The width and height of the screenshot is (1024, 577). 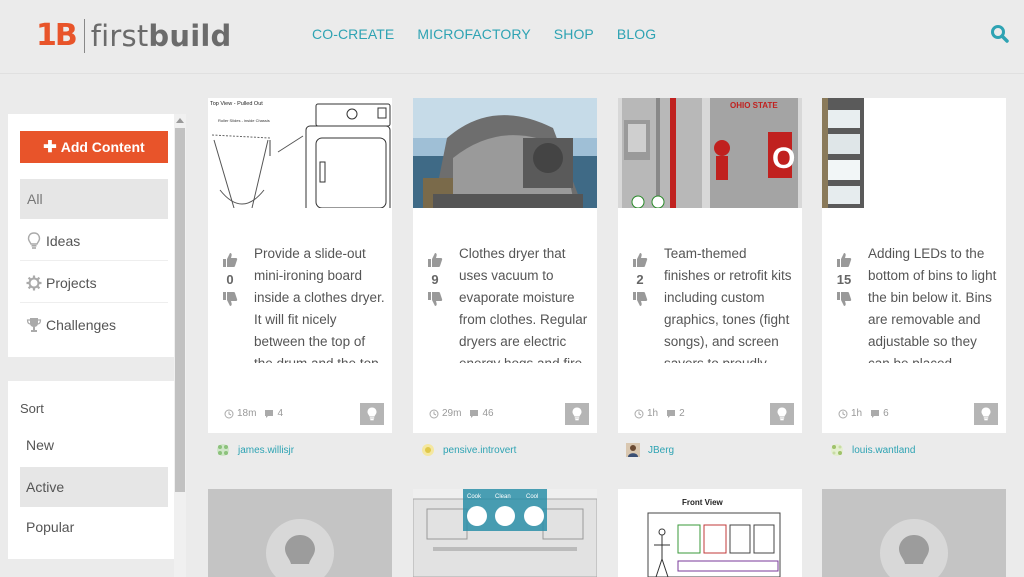 What do you see at coordinates (34, 282) in the screenshot?
I see `gear-icon` at bounding box center [34, 282].